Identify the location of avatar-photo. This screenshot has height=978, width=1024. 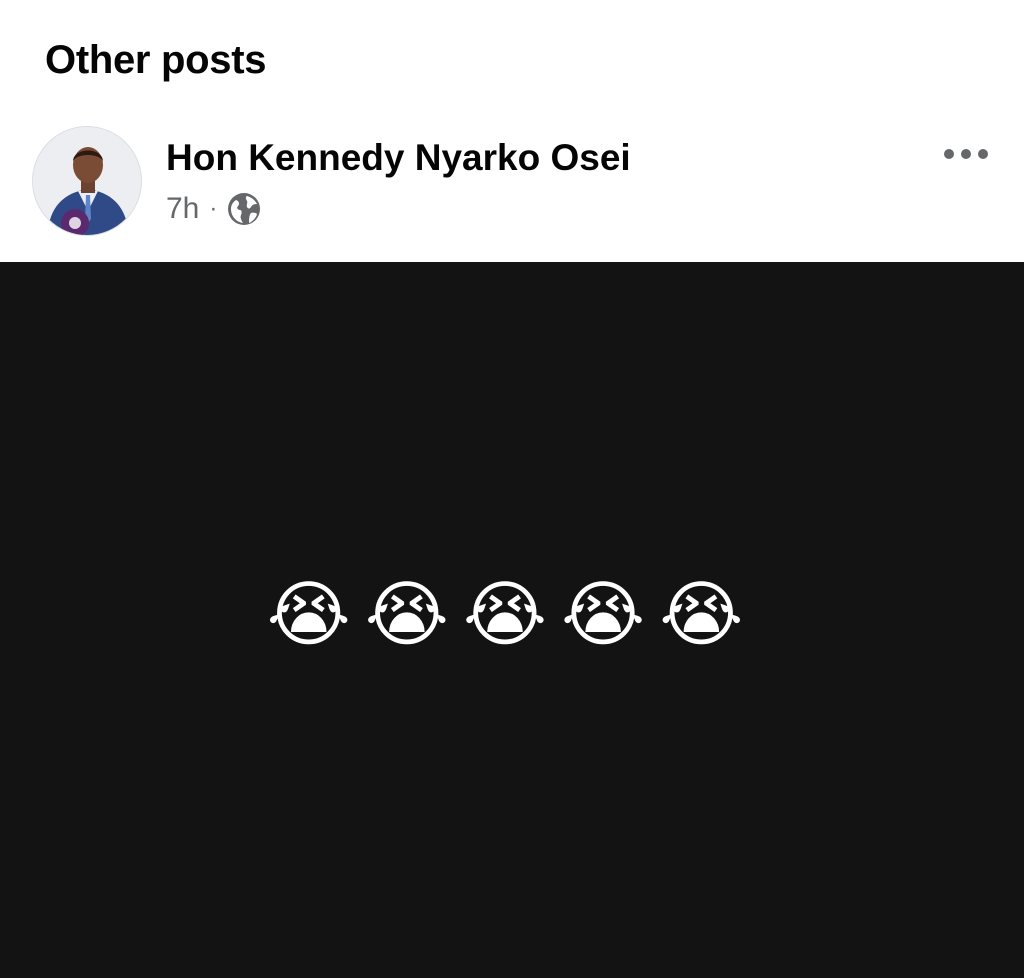
(87, 181).